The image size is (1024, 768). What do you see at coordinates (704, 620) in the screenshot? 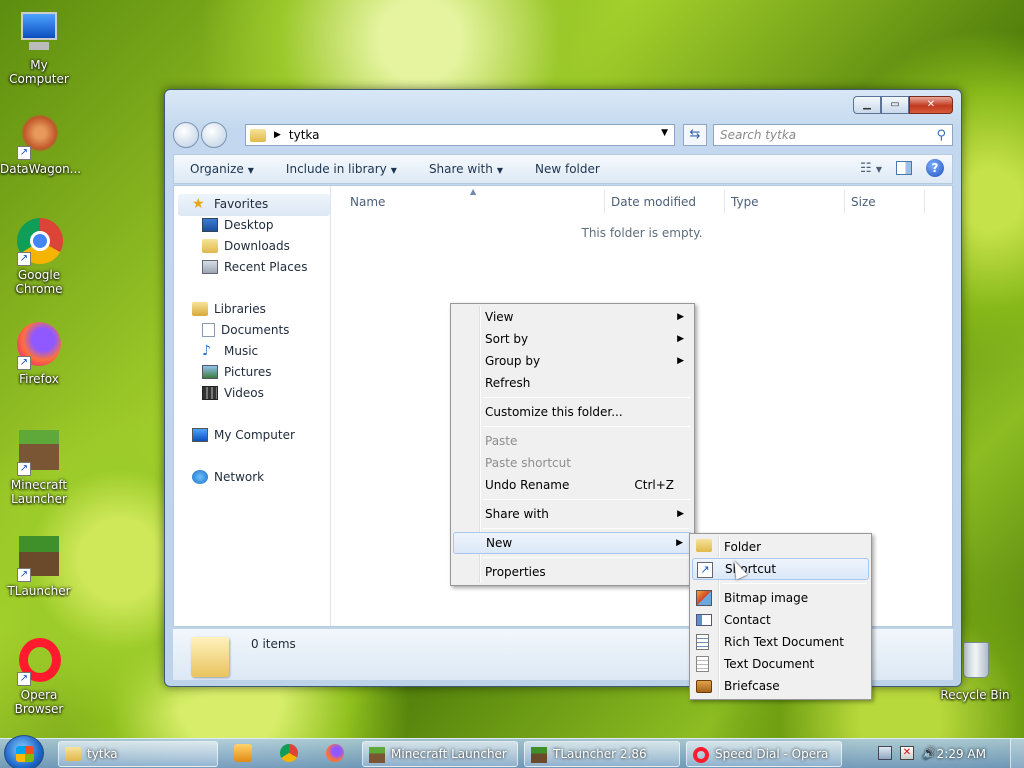
I see `contact-icon` at bounding box center [704, 620].